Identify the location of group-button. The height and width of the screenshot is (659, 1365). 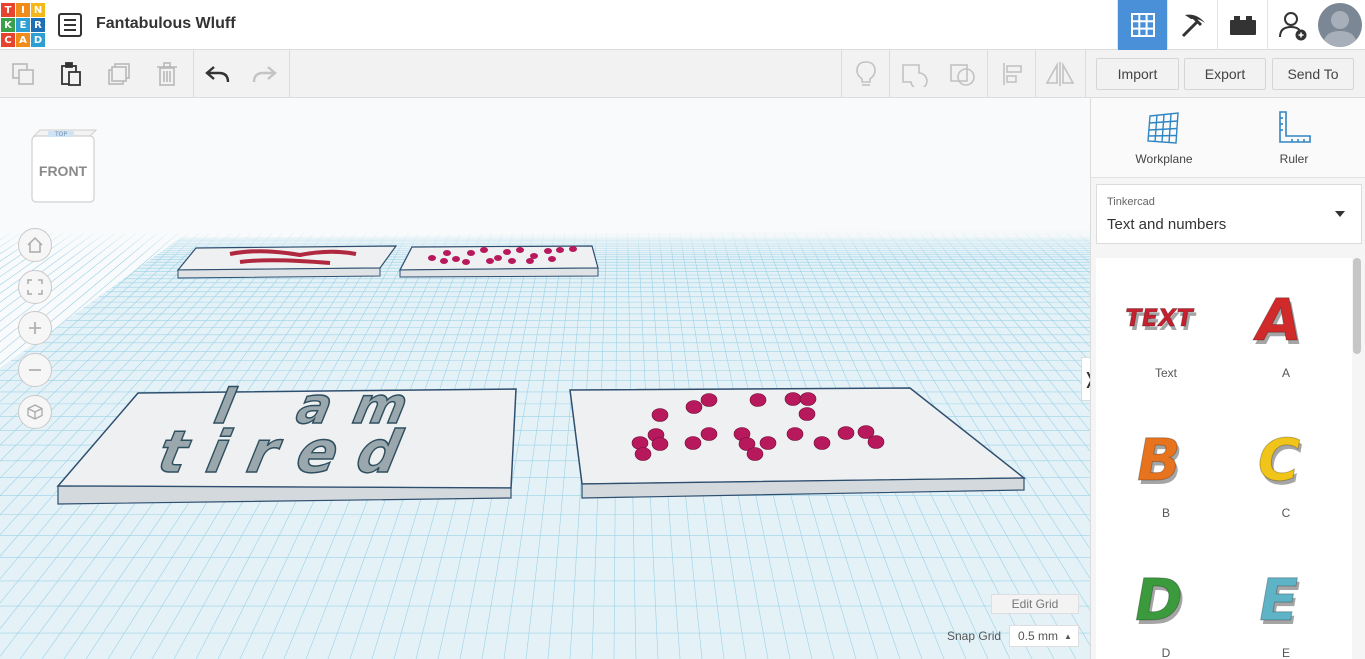
(914, 74).